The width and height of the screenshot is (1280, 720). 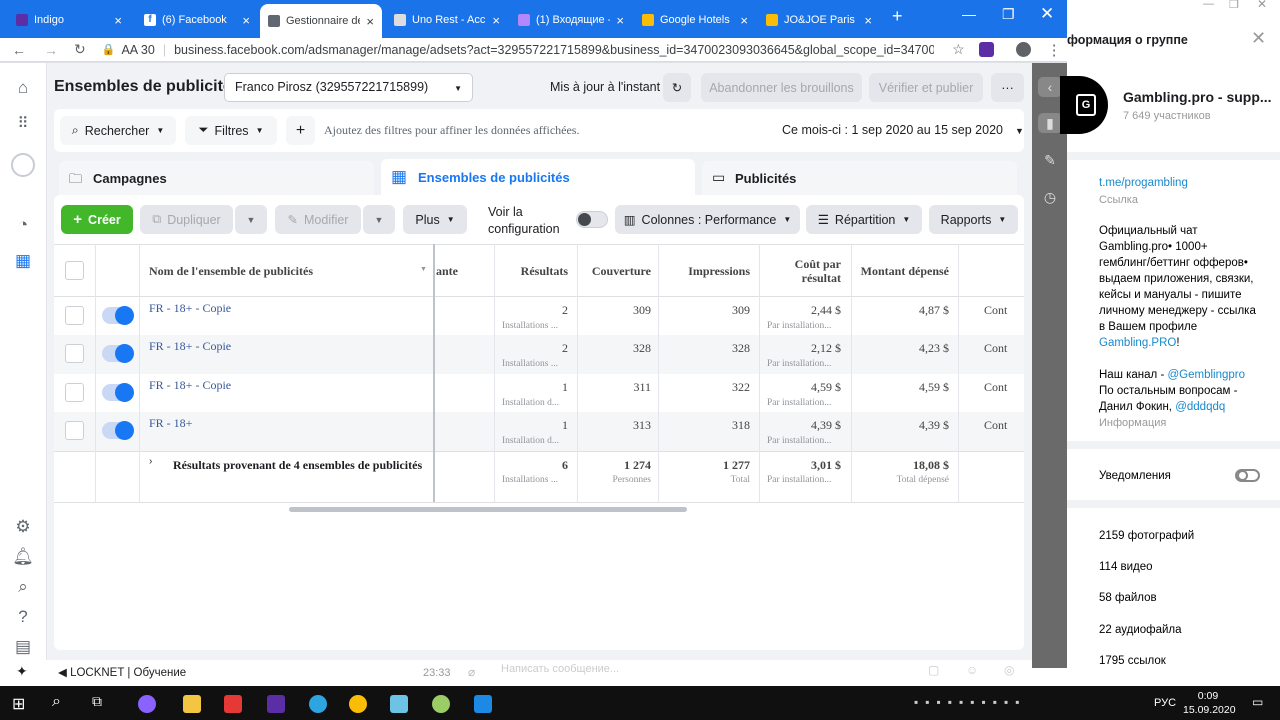 I want to click on tab-ads: ▭ Publicités, so click(x=859, y=178).